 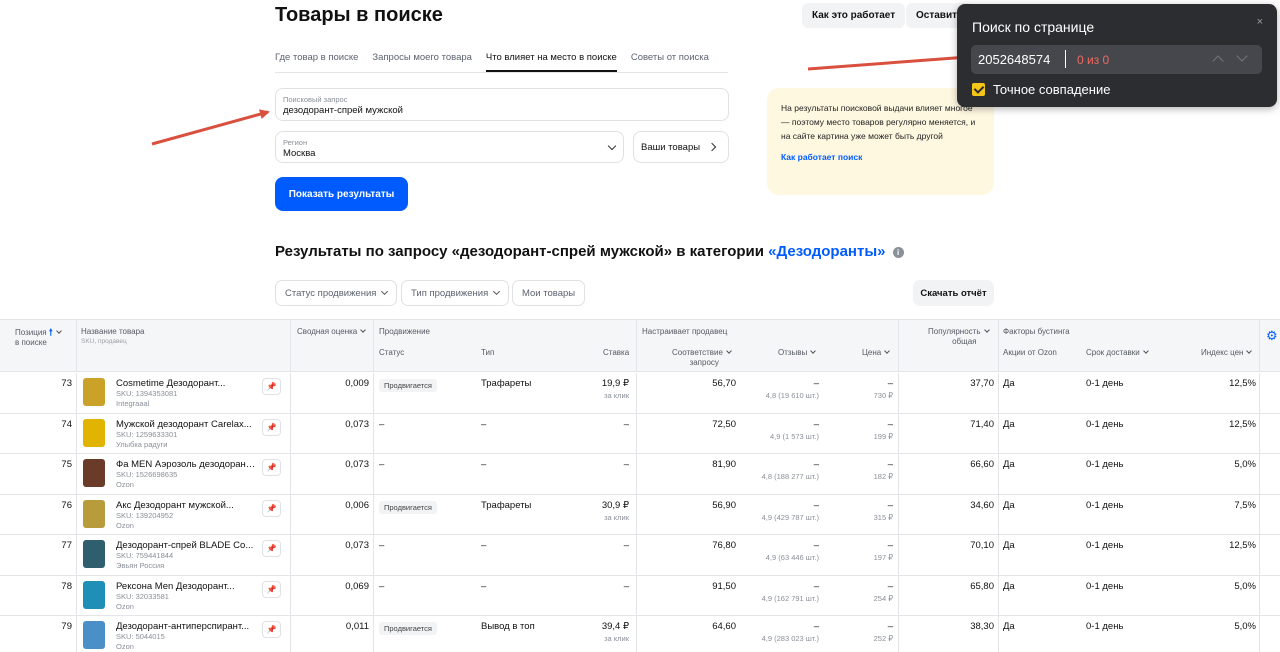 What do you see at coordinates (697, 352) in the screenshot?
I see `col-relevance-label: Соответствие` at bounding box center [697, 352].